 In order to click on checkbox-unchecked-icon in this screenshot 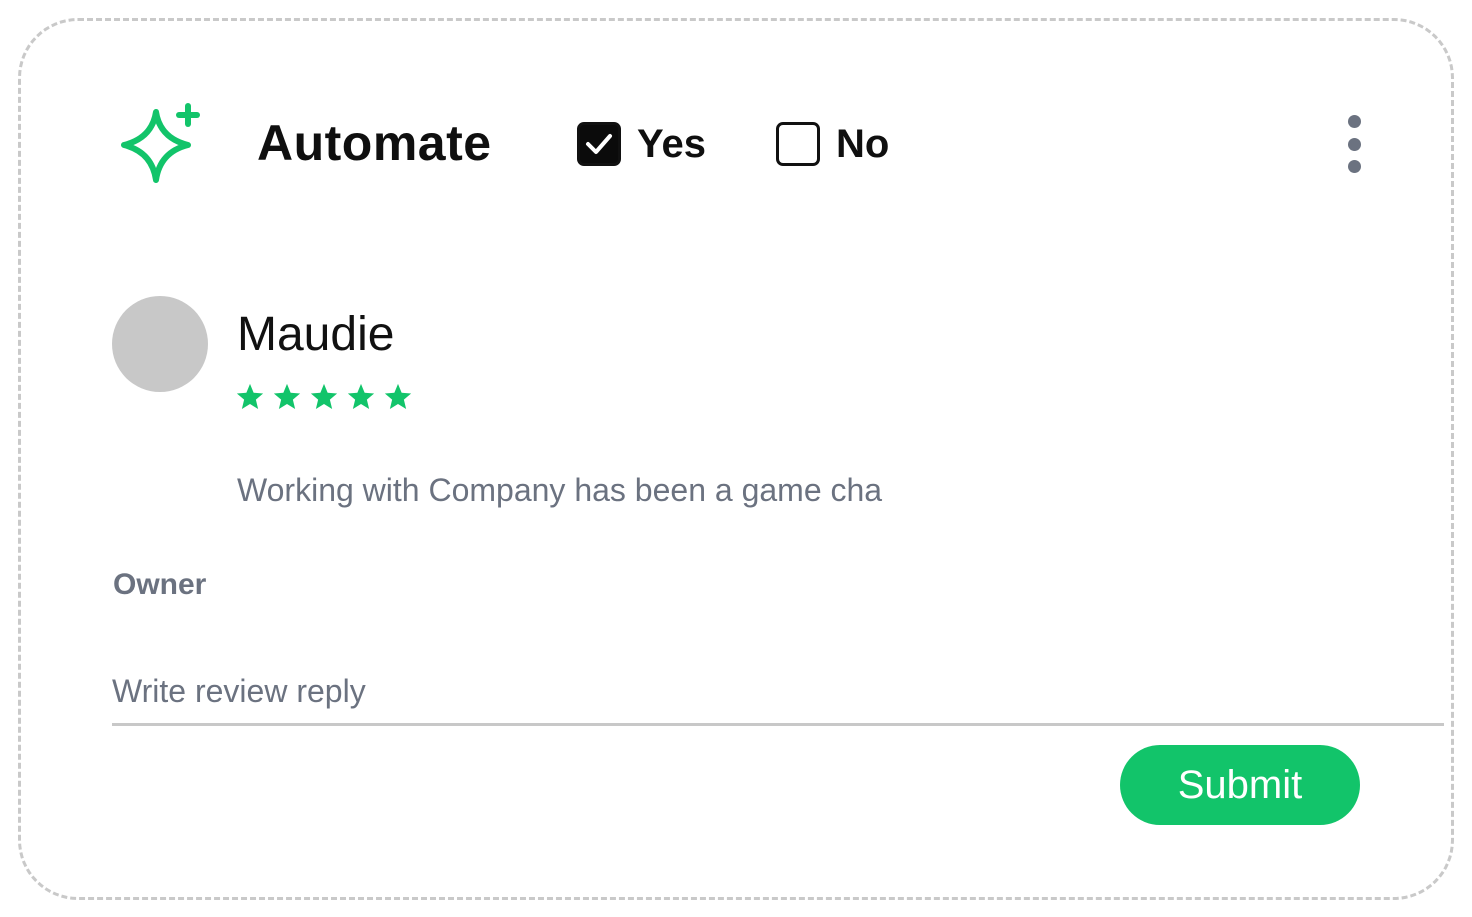, I will do `click(798, 144)`.